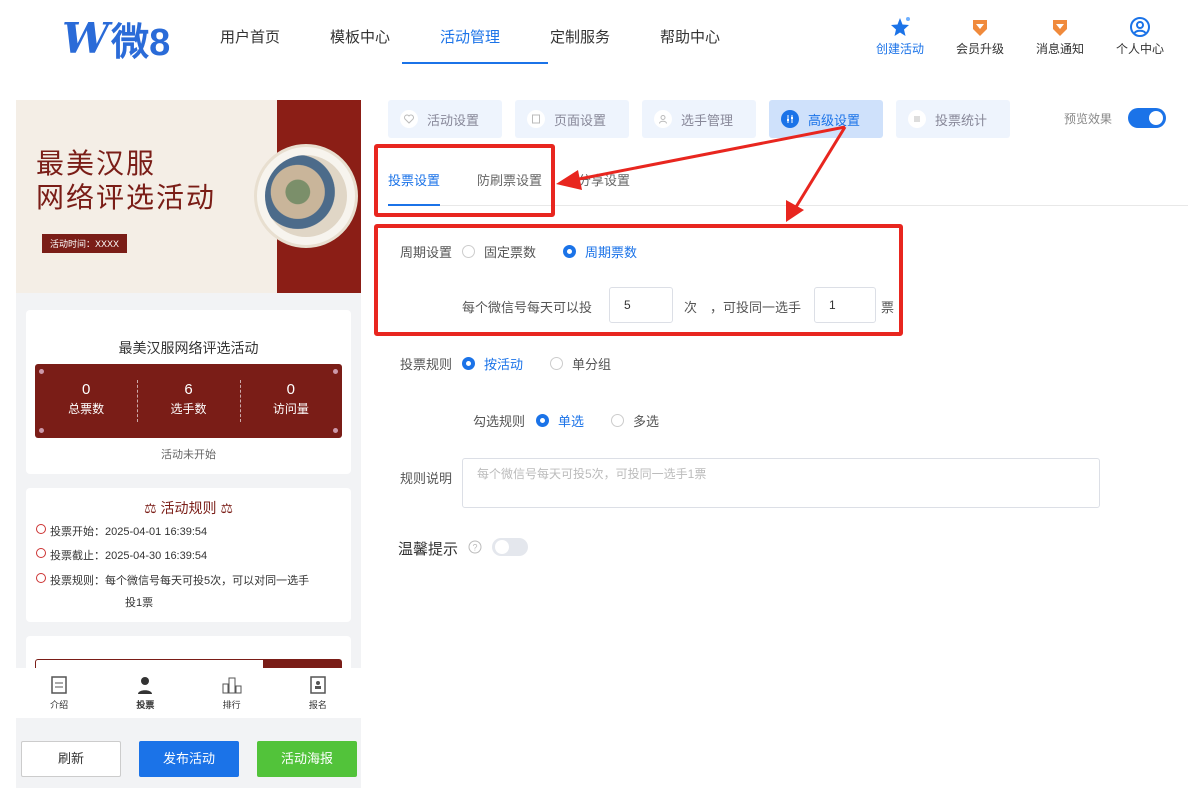 This screenshot has width=1200, height=788. I want to click on check-rule-label: 勾选规则, so click(499, 421).